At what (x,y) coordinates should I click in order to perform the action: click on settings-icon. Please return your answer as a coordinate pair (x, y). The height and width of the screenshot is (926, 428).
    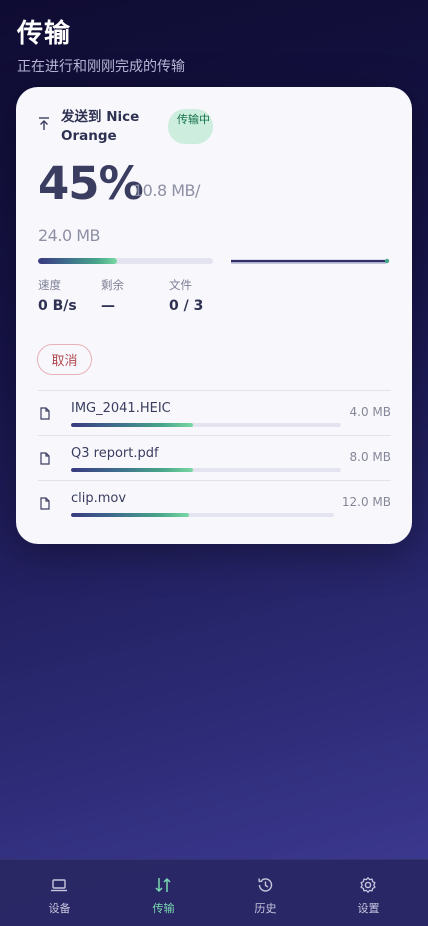
    Looking at the image, I should click on (368, 885).